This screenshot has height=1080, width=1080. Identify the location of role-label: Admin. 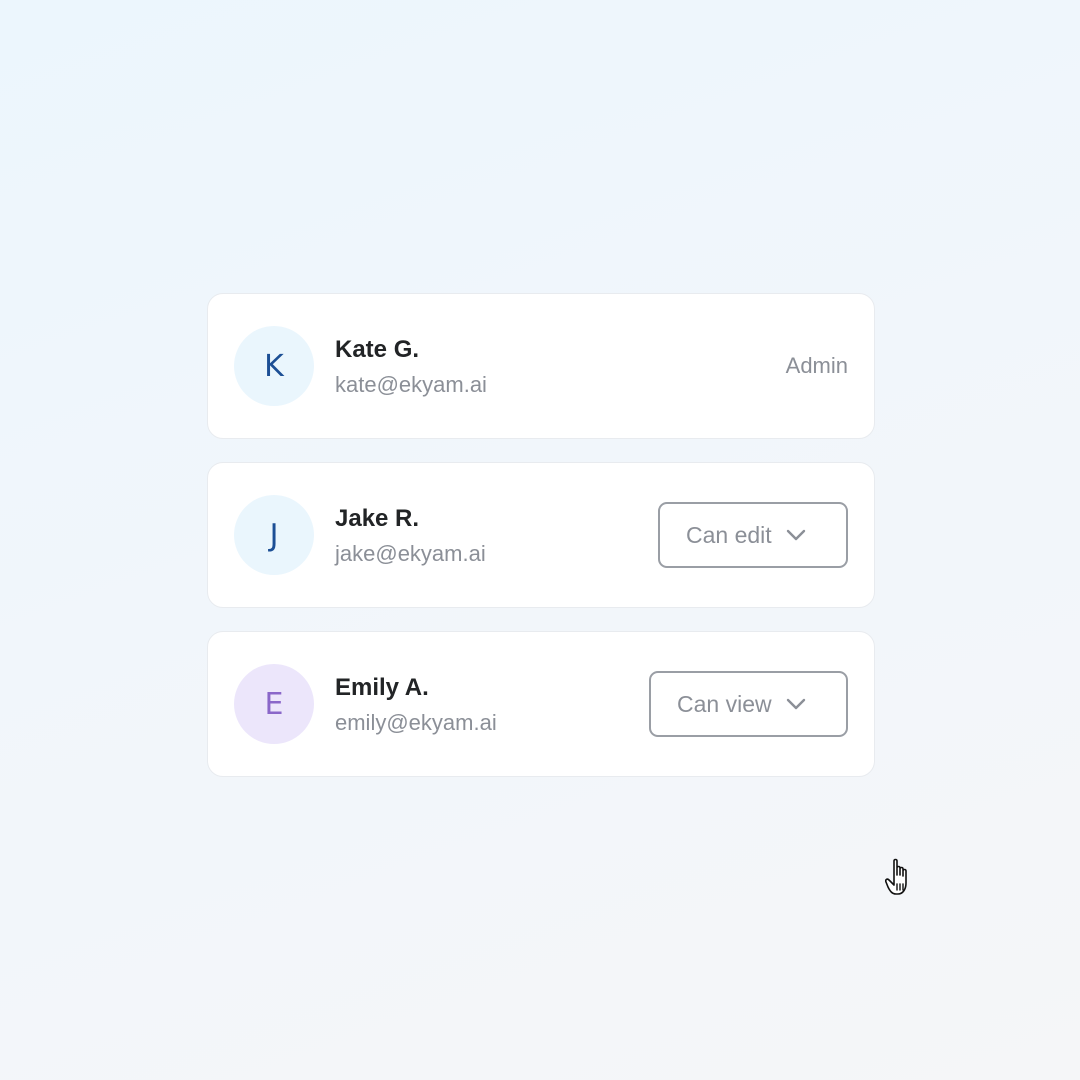
(816, 365).